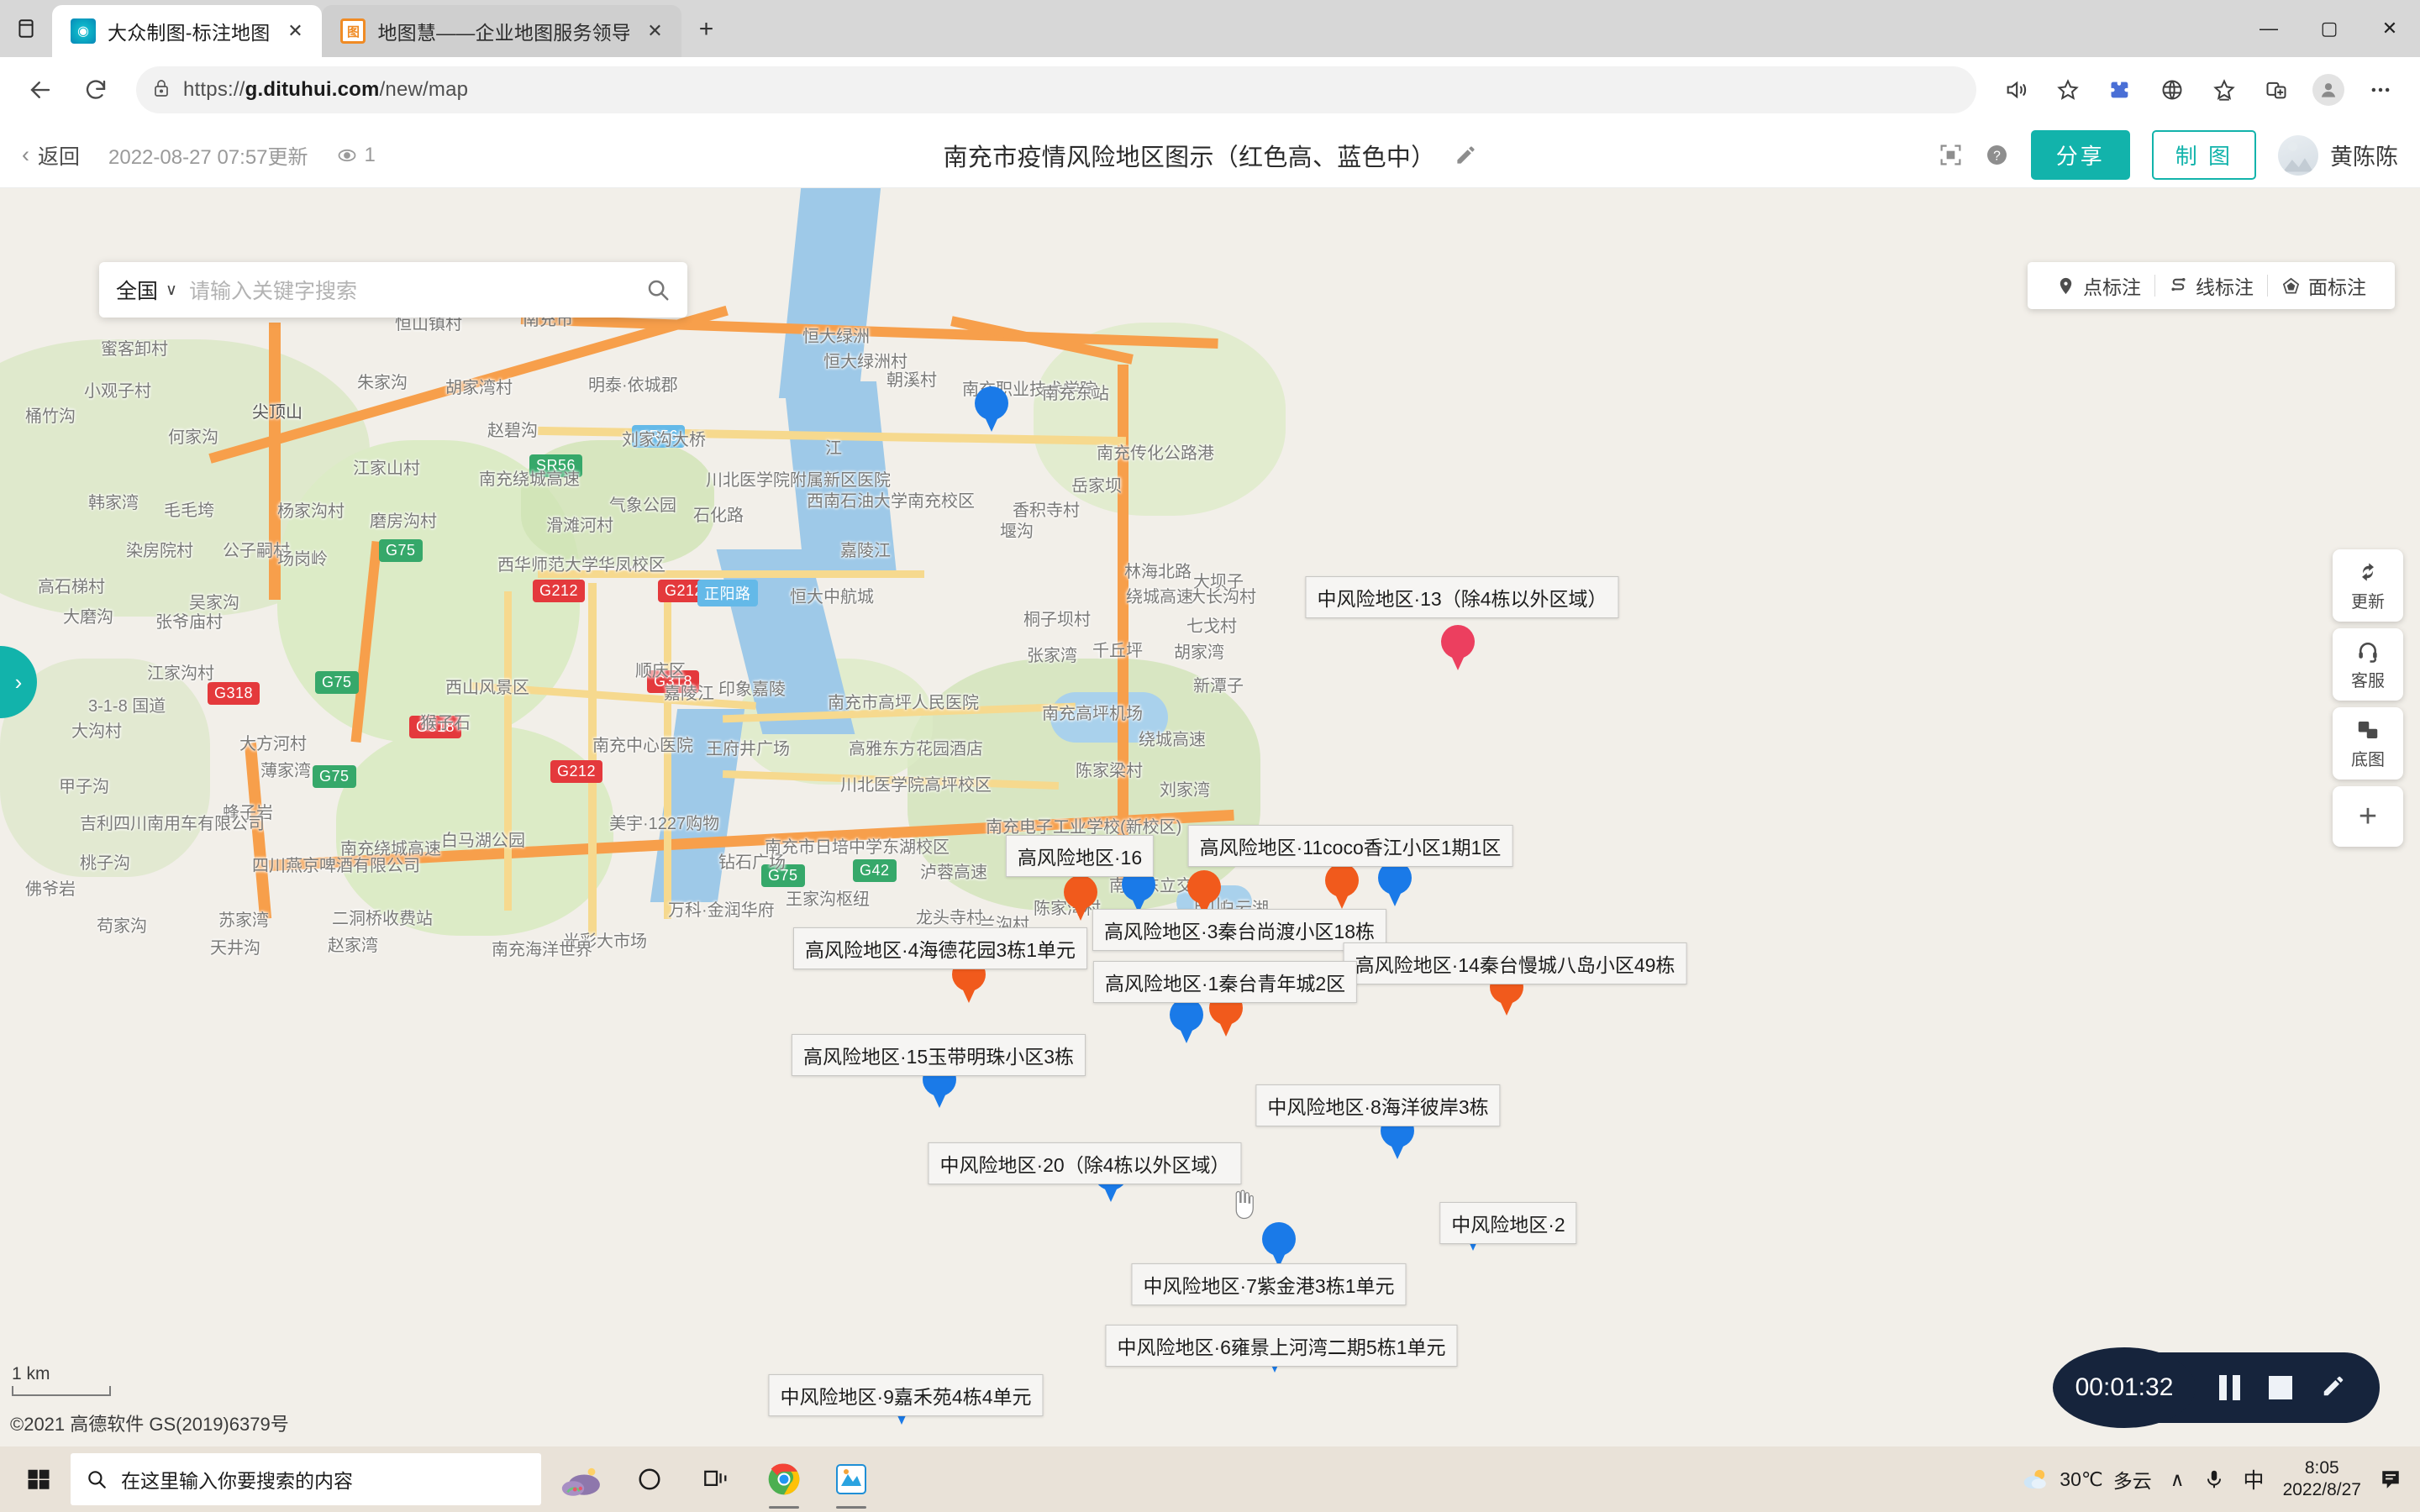 The width and height of the screenshot is (2420, 1512). I want to click on map-poi-label: 南充高坪机场, so click(1092, 714).